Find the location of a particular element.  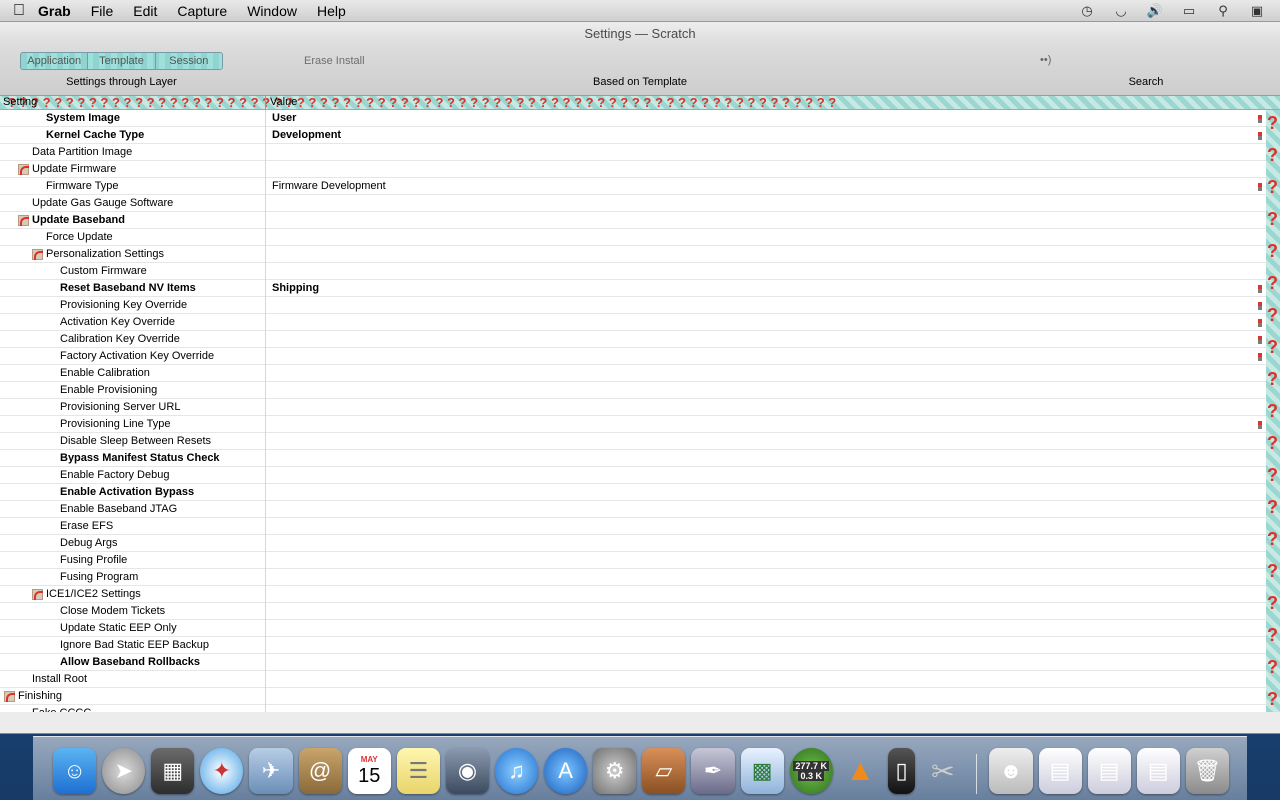

table-row: Fusing Profile is located at coordinates (633, 560).